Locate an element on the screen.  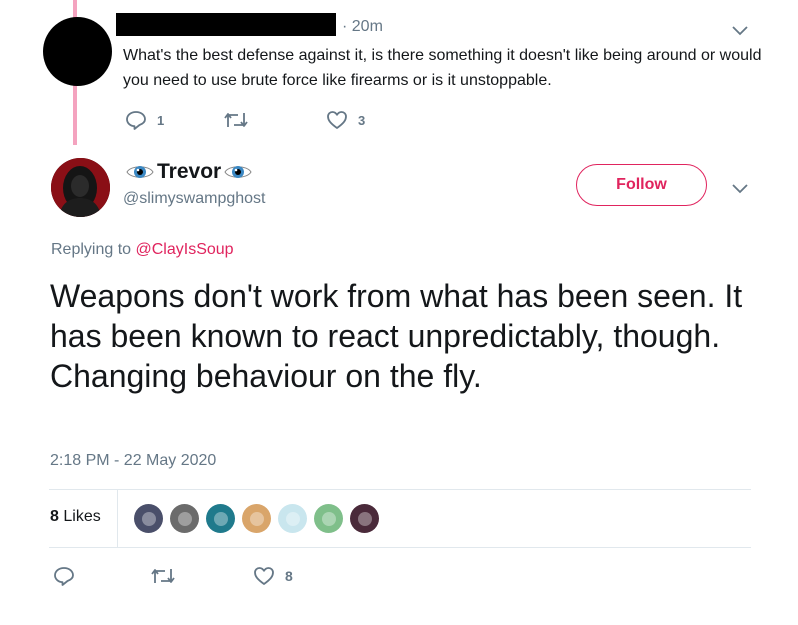
likes-count-number: 8 is located at coordinates (54, 516).